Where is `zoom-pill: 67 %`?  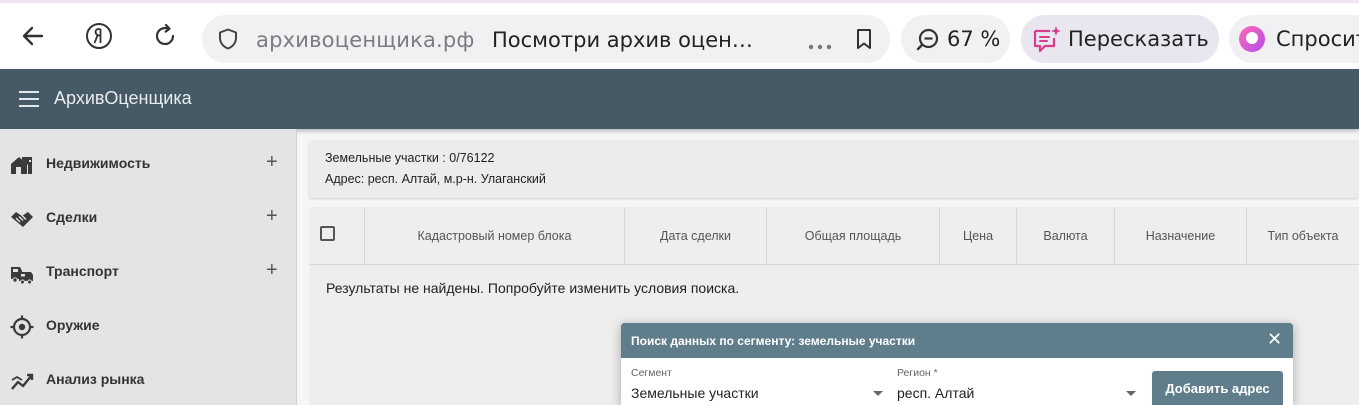
zoom-pill: 67 % is located at coordinates (955, 39).